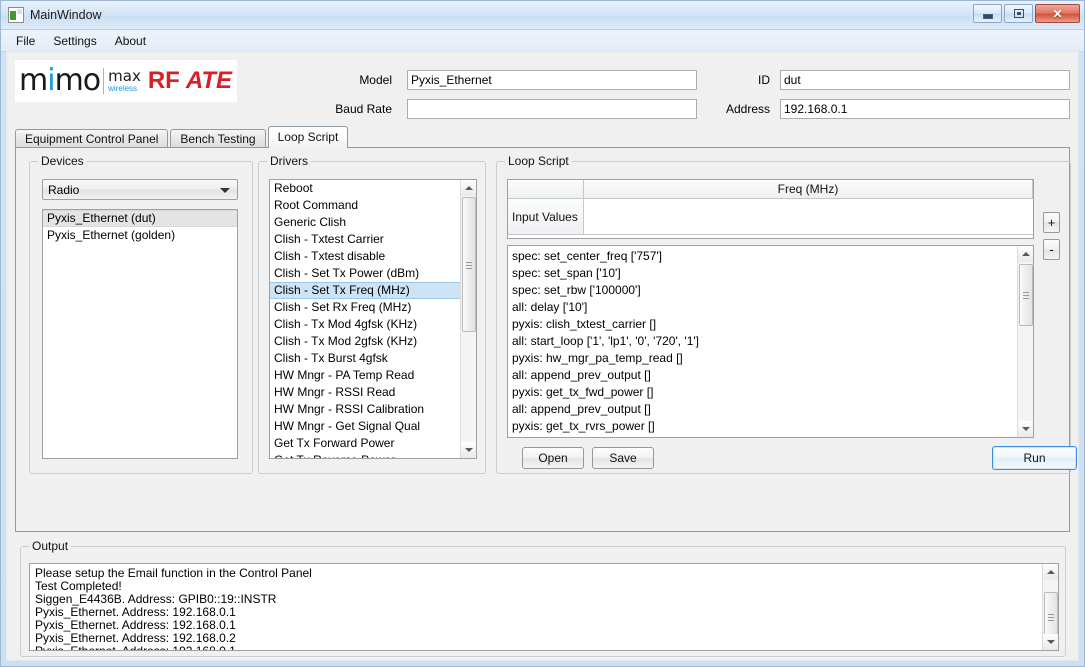 The width and height of the screenshot is (1085, 667). Describe the element at coordinates (925, 80) in the screenshot. I see `id-input` at that location.